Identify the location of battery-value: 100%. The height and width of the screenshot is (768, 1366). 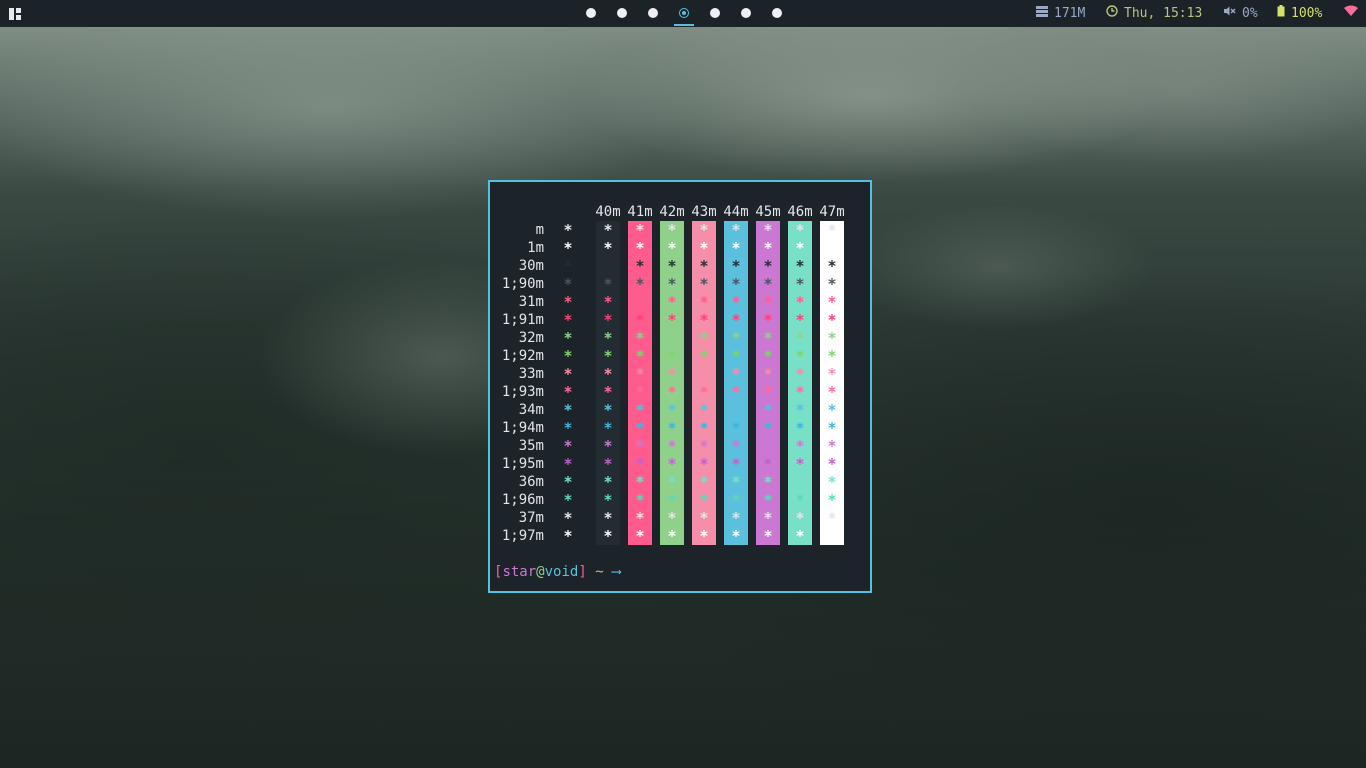
(1307, 13).